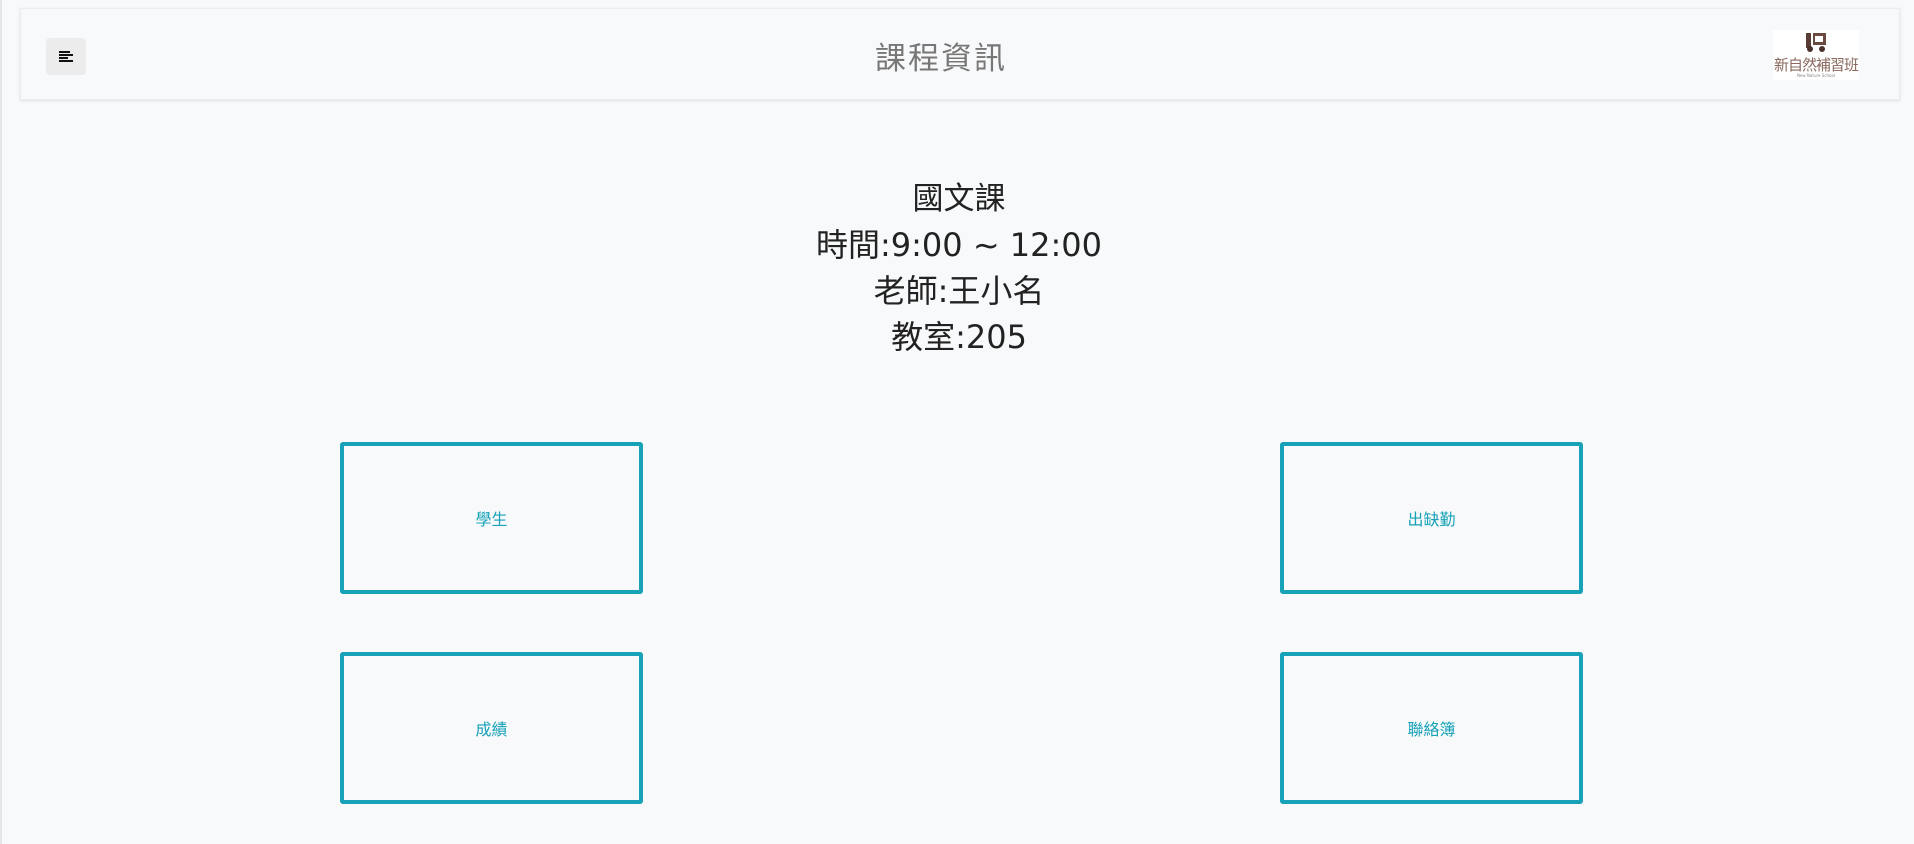  I want to click on students-button: 學生, so click(491, 518).